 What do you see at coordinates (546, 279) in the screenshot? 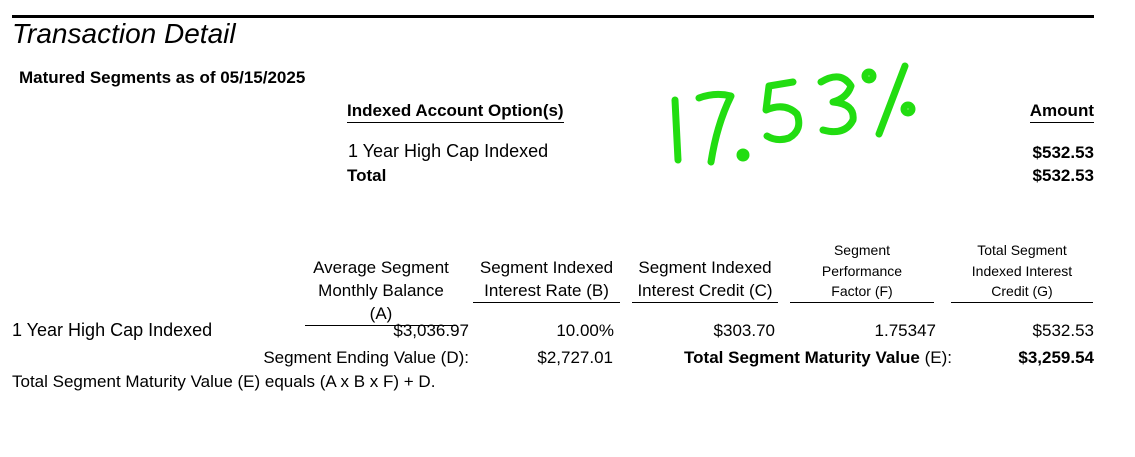
I see `col-header-interest-rate: Segment Indexed Interest Rate (B)` at bounding box center [546, 279].